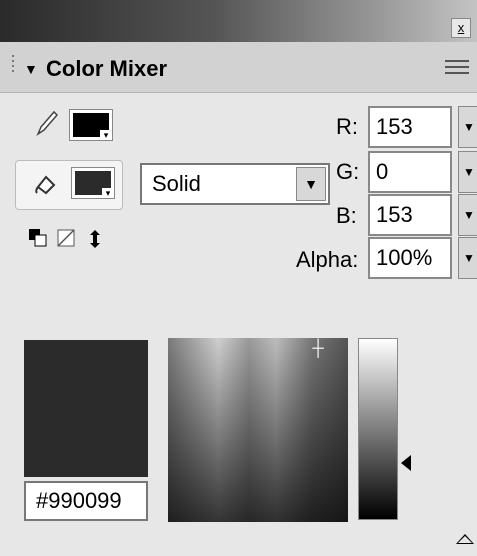 The image size is (477, 556). I want to click on no-color-icon, so click(66, 241).